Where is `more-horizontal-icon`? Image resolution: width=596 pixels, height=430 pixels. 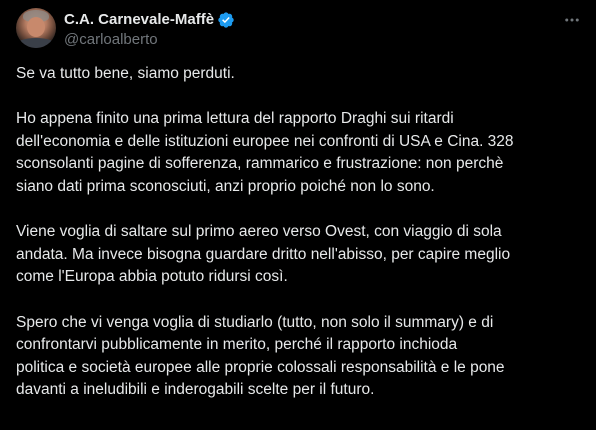
more-horizontal-icon is located at coordinates (572, 20).